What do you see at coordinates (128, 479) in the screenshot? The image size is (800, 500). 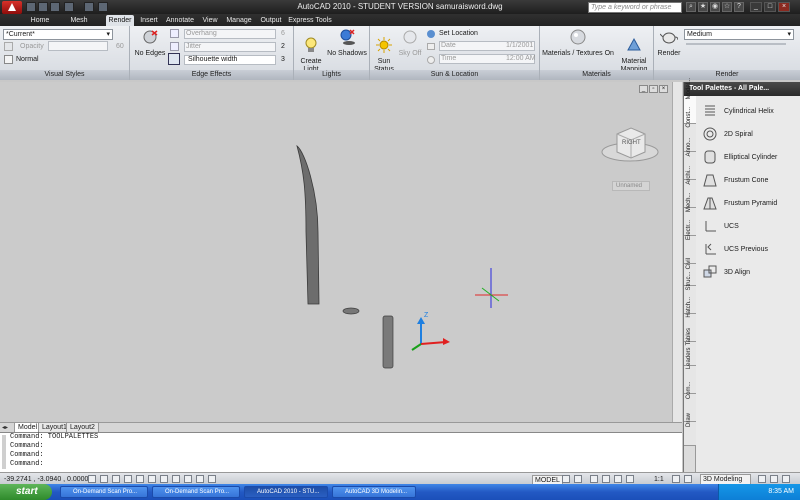 I see `polar-icon` at bounding box center [128, 479].